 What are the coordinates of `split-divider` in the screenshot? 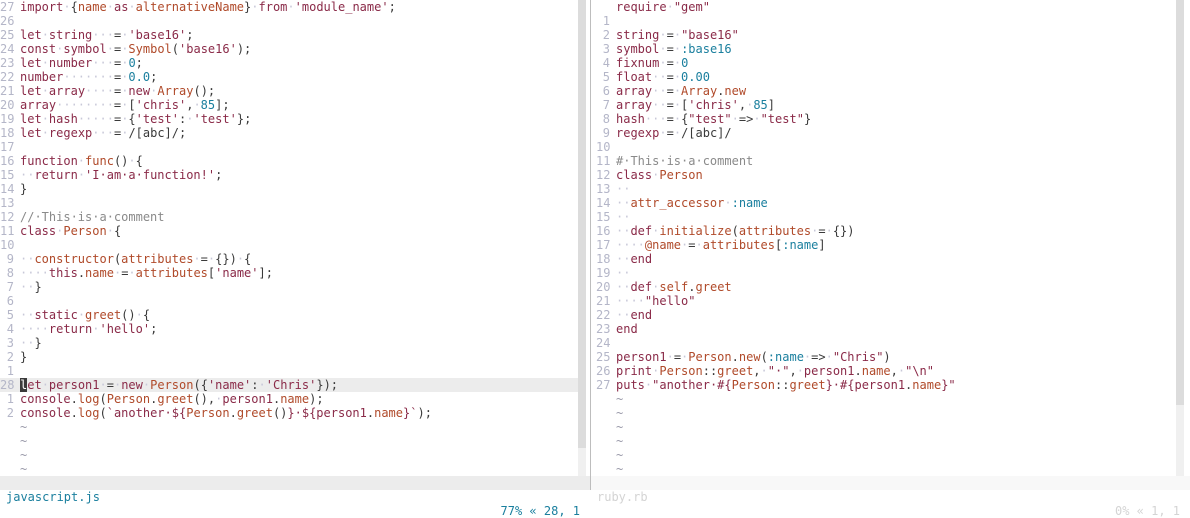 It's located at (590, 245).